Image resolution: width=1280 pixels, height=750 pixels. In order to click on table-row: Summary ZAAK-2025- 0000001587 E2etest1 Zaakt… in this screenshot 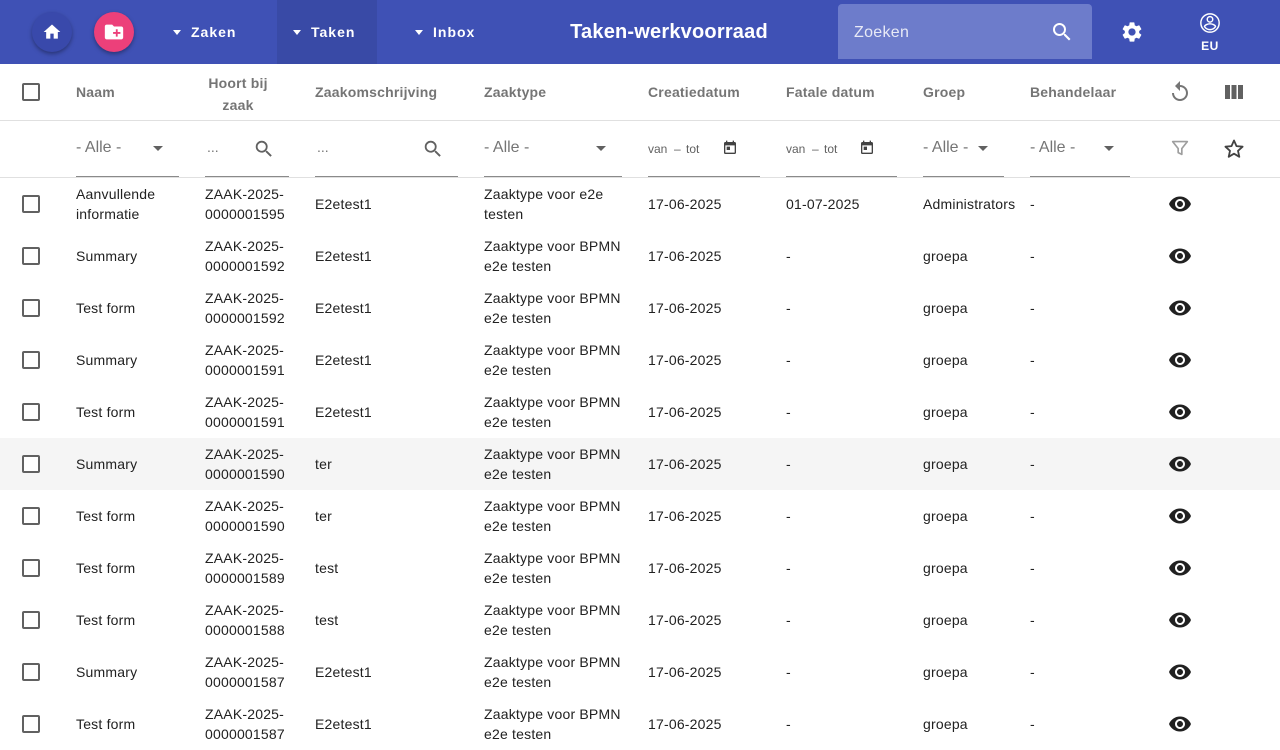, I will do `click(640, 672)`.